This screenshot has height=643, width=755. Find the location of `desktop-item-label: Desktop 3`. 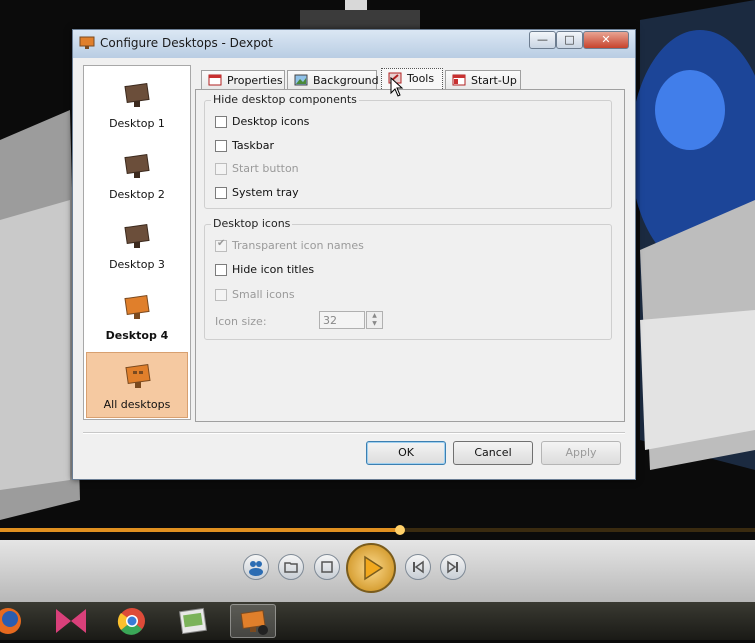

desktop-item-label: Desktop 3 is located at coordinates (137, 264).